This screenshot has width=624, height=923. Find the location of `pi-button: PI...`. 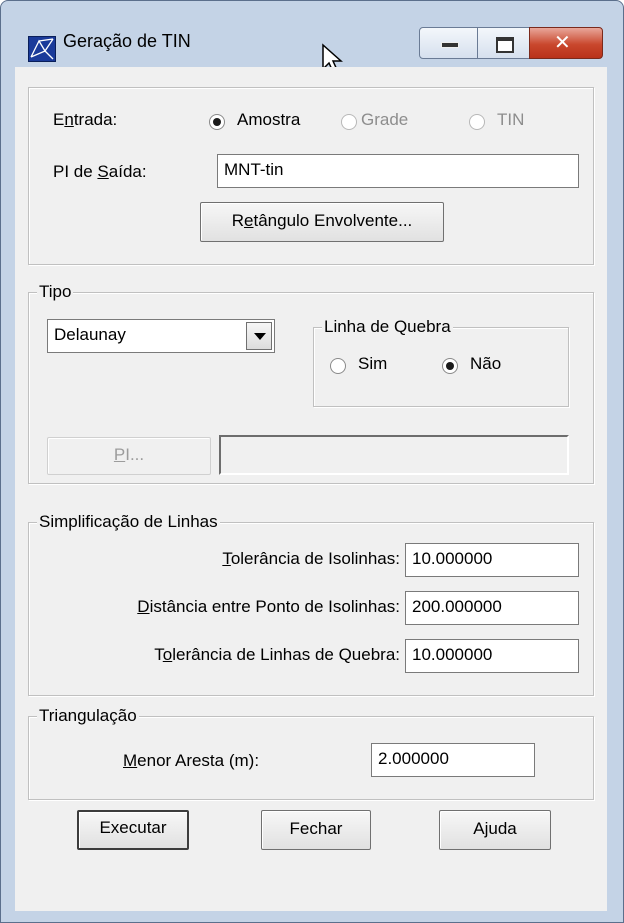

pi-button: PI... is located at coordinates (129, 456).